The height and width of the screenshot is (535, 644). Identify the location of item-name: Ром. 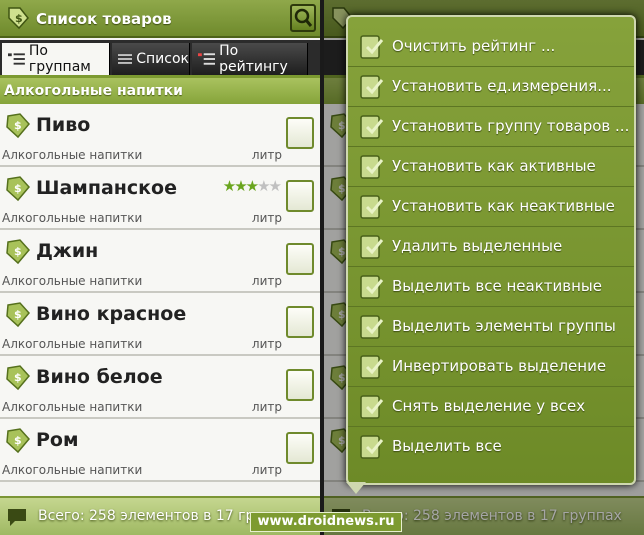
(57, 440).